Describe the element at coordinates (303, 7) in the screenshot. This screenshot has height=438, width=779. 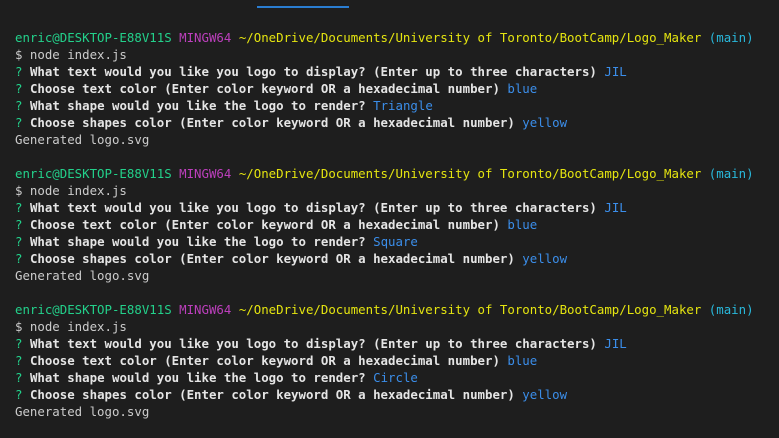
I see `active-tab-indicator` at that location.